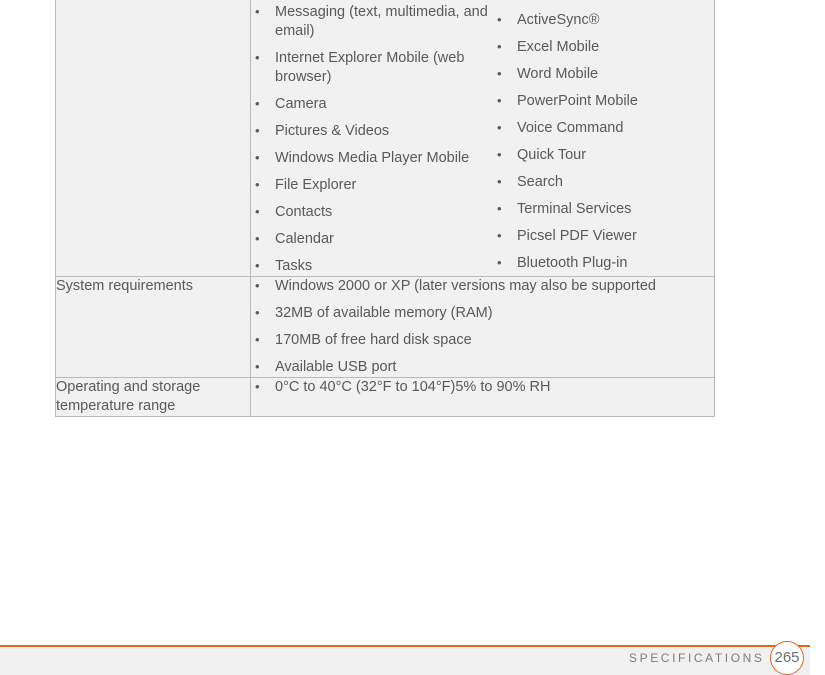 The width and height of the screenshot is (825, 675). I want to click on list-item: Bluetooth Plug-in, so click(598, 263).